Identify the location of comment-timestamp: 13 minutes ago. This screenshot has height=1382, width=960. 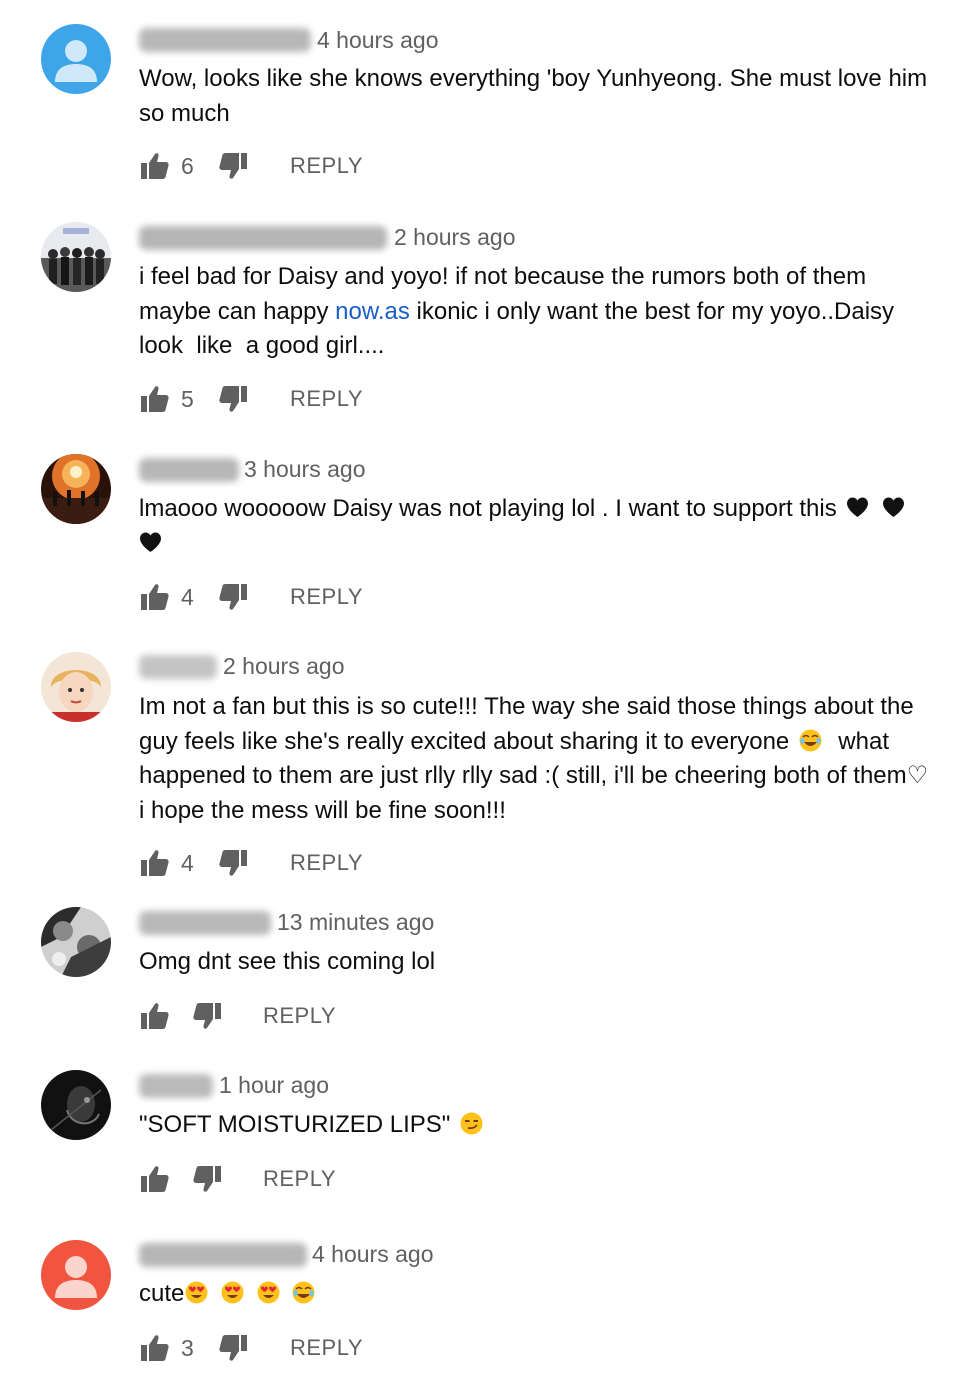
(355, 922).